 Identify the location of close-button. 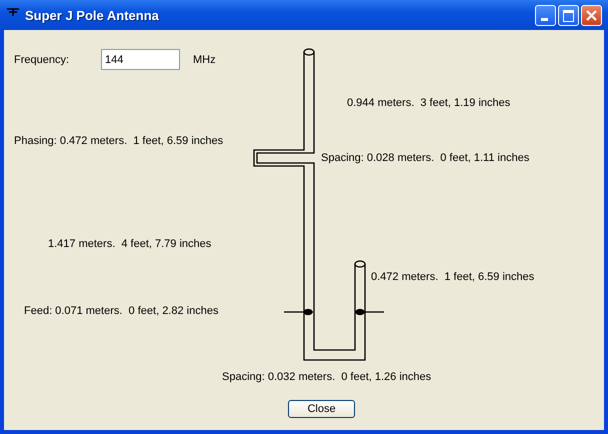
(591, 15).